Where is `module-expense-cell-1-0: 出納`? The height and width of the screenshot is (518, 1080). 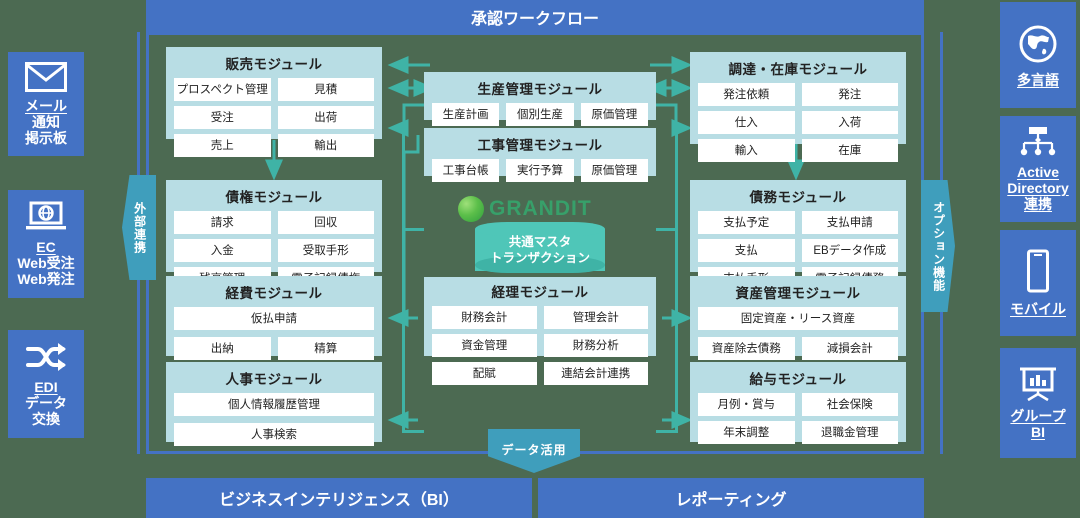
module-expense-cell-1-0: 出納 is located at coordinates (222, 348).